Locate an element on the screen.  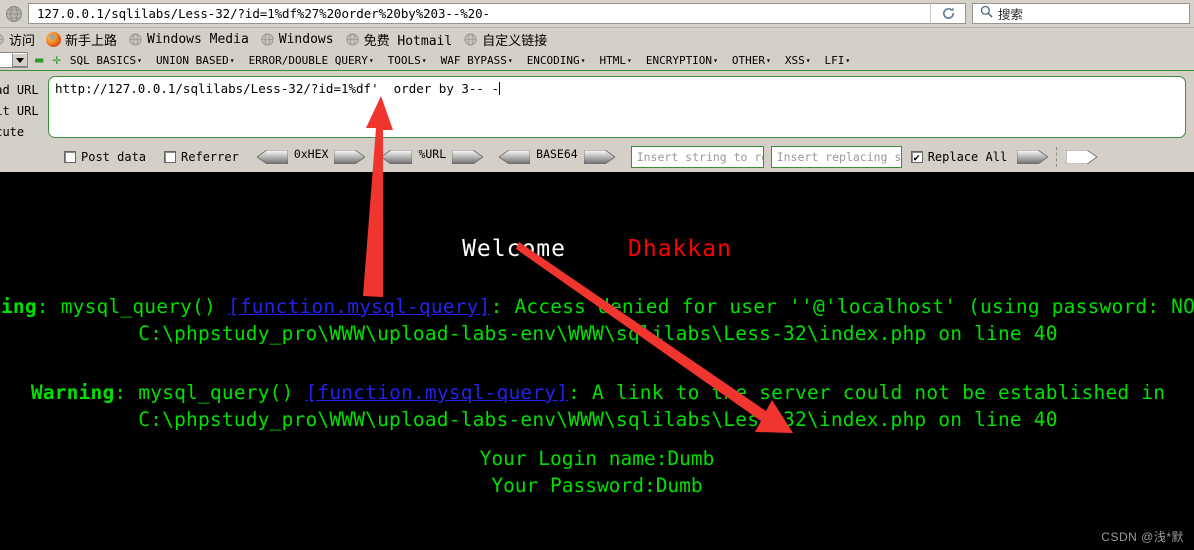
bookmark-item-windows-media: Windows Media is located at coordinates (188, 39).